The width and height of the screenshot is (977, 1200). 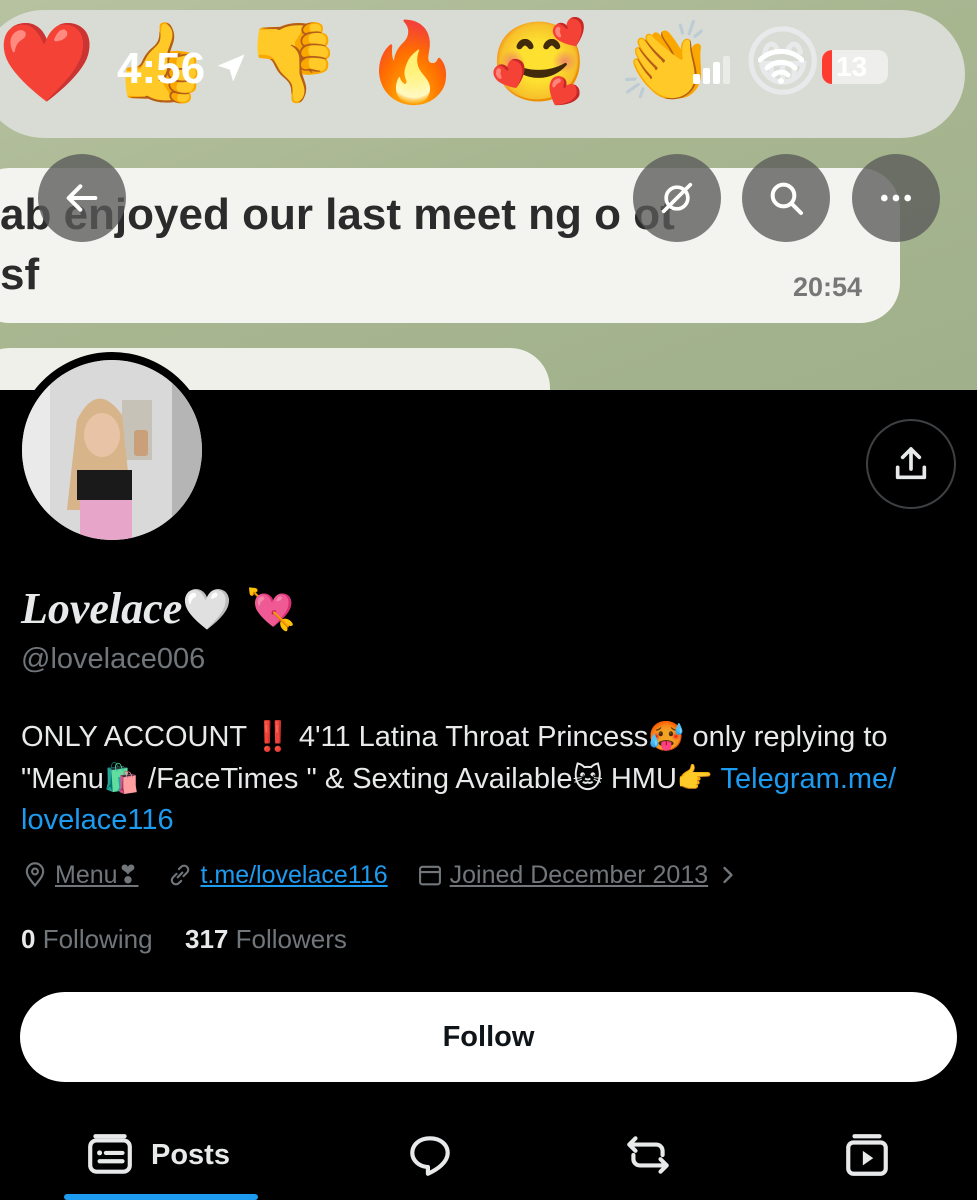 What do you see at coordinates (781, 66) in the screenshot?
I see `wifi-icon` at bounding box center [781, 66].